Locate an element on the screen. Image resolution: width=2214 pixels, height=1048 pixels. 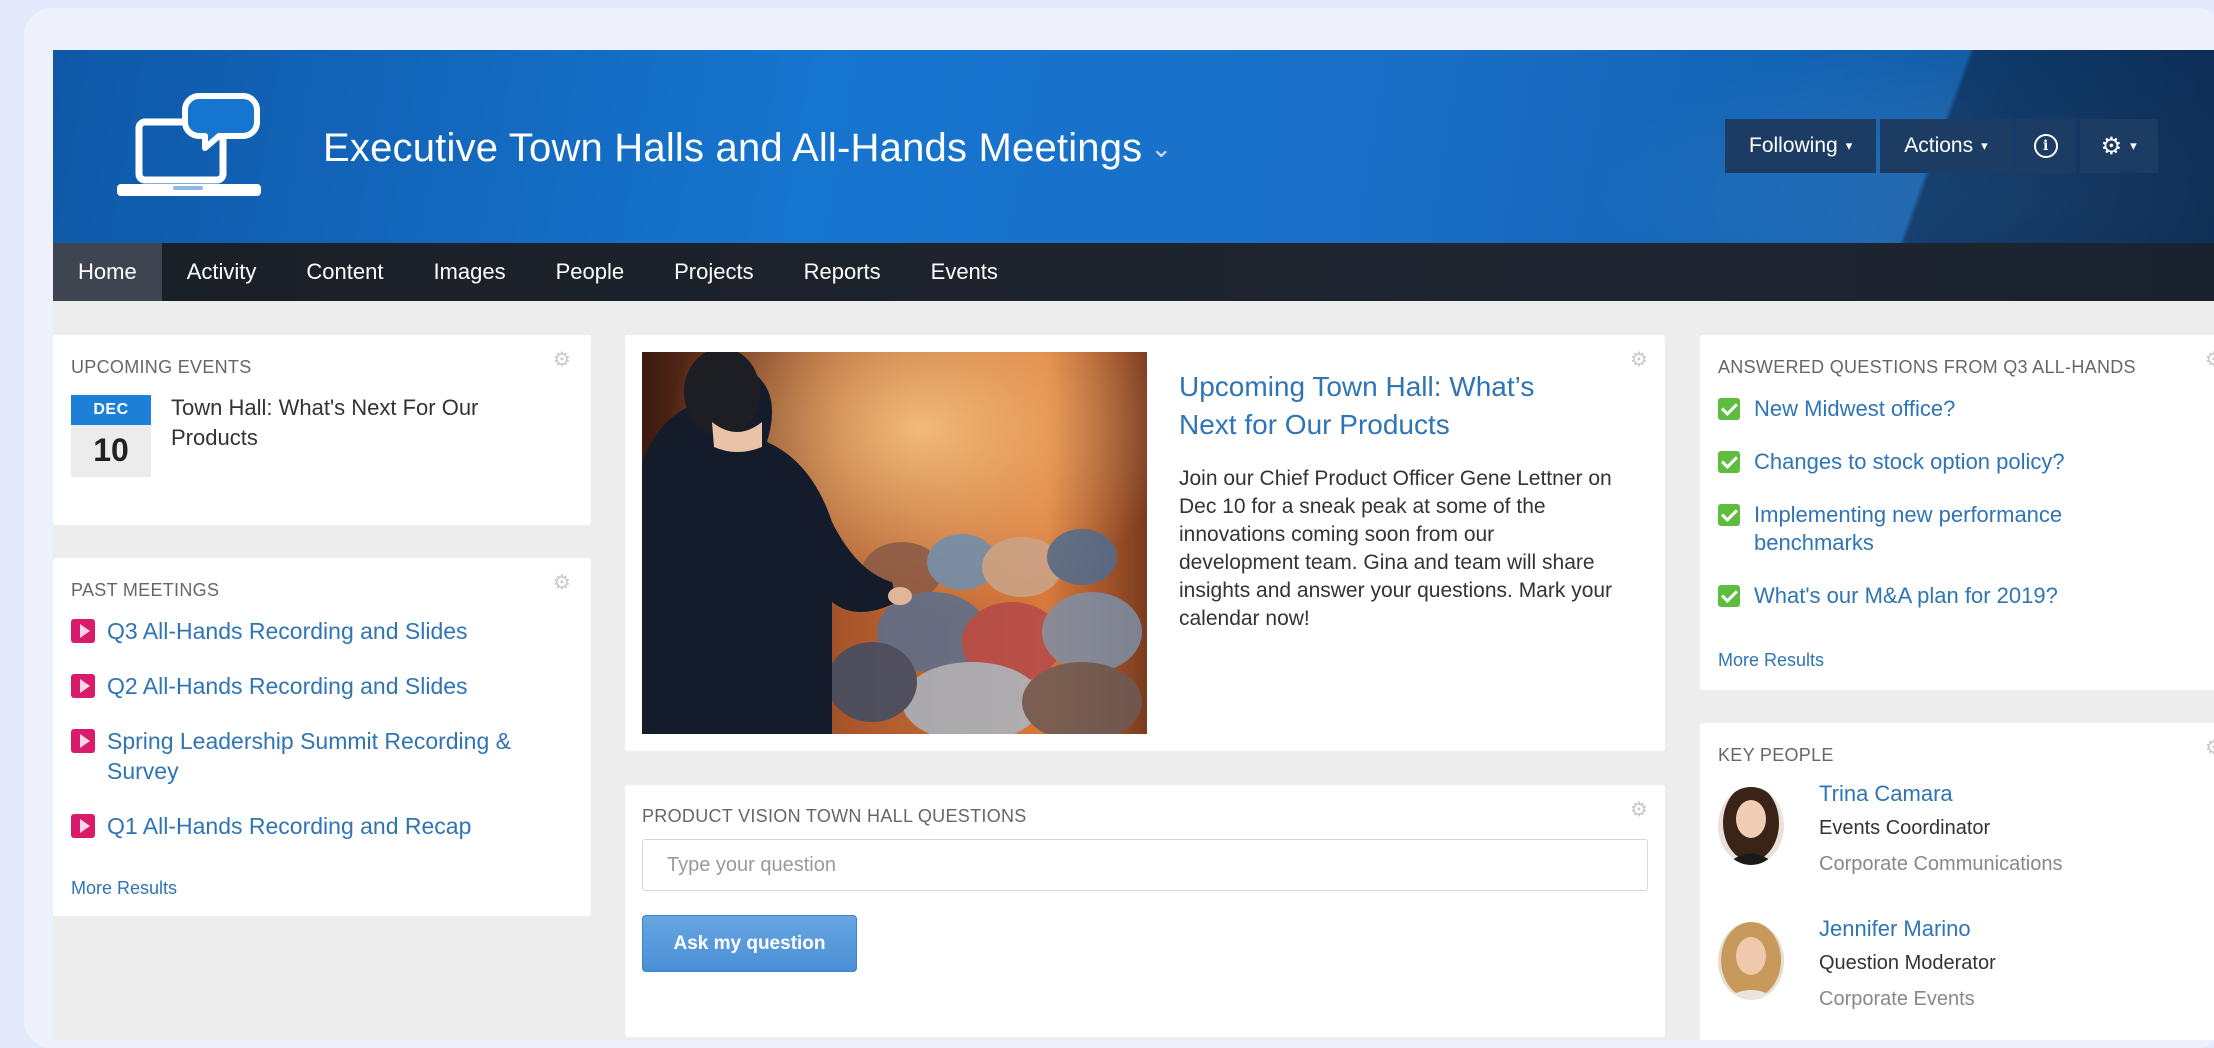
question-link: Implementing new performance benchmarks is located at coordinates (1924, 529).